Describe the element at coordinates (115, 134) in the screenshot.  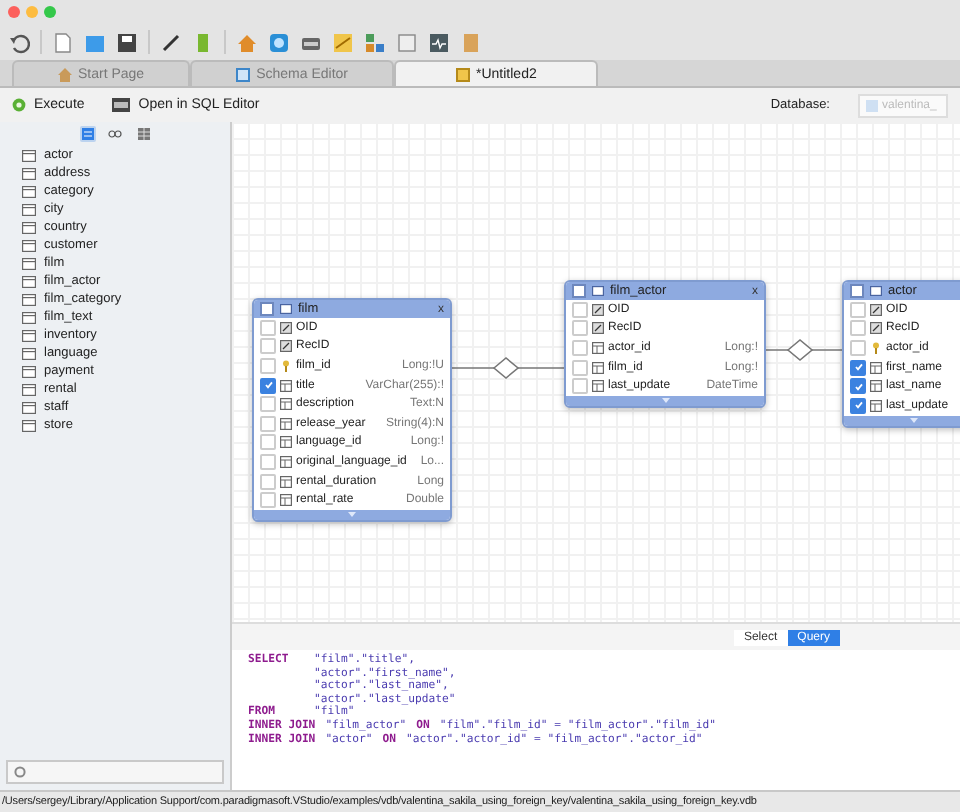
I see `link-view-icon` at that location.